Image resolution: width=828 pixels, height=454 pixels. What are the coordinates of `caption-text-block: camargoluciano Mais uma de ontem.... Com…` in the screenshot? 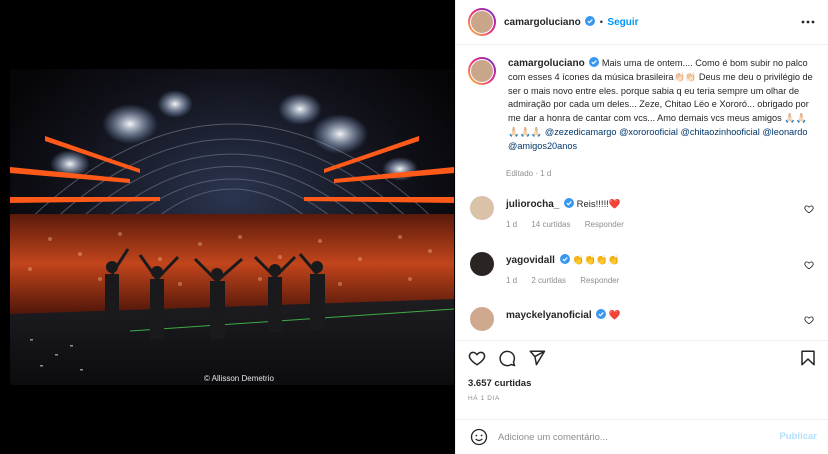 It's located at (663, 105).